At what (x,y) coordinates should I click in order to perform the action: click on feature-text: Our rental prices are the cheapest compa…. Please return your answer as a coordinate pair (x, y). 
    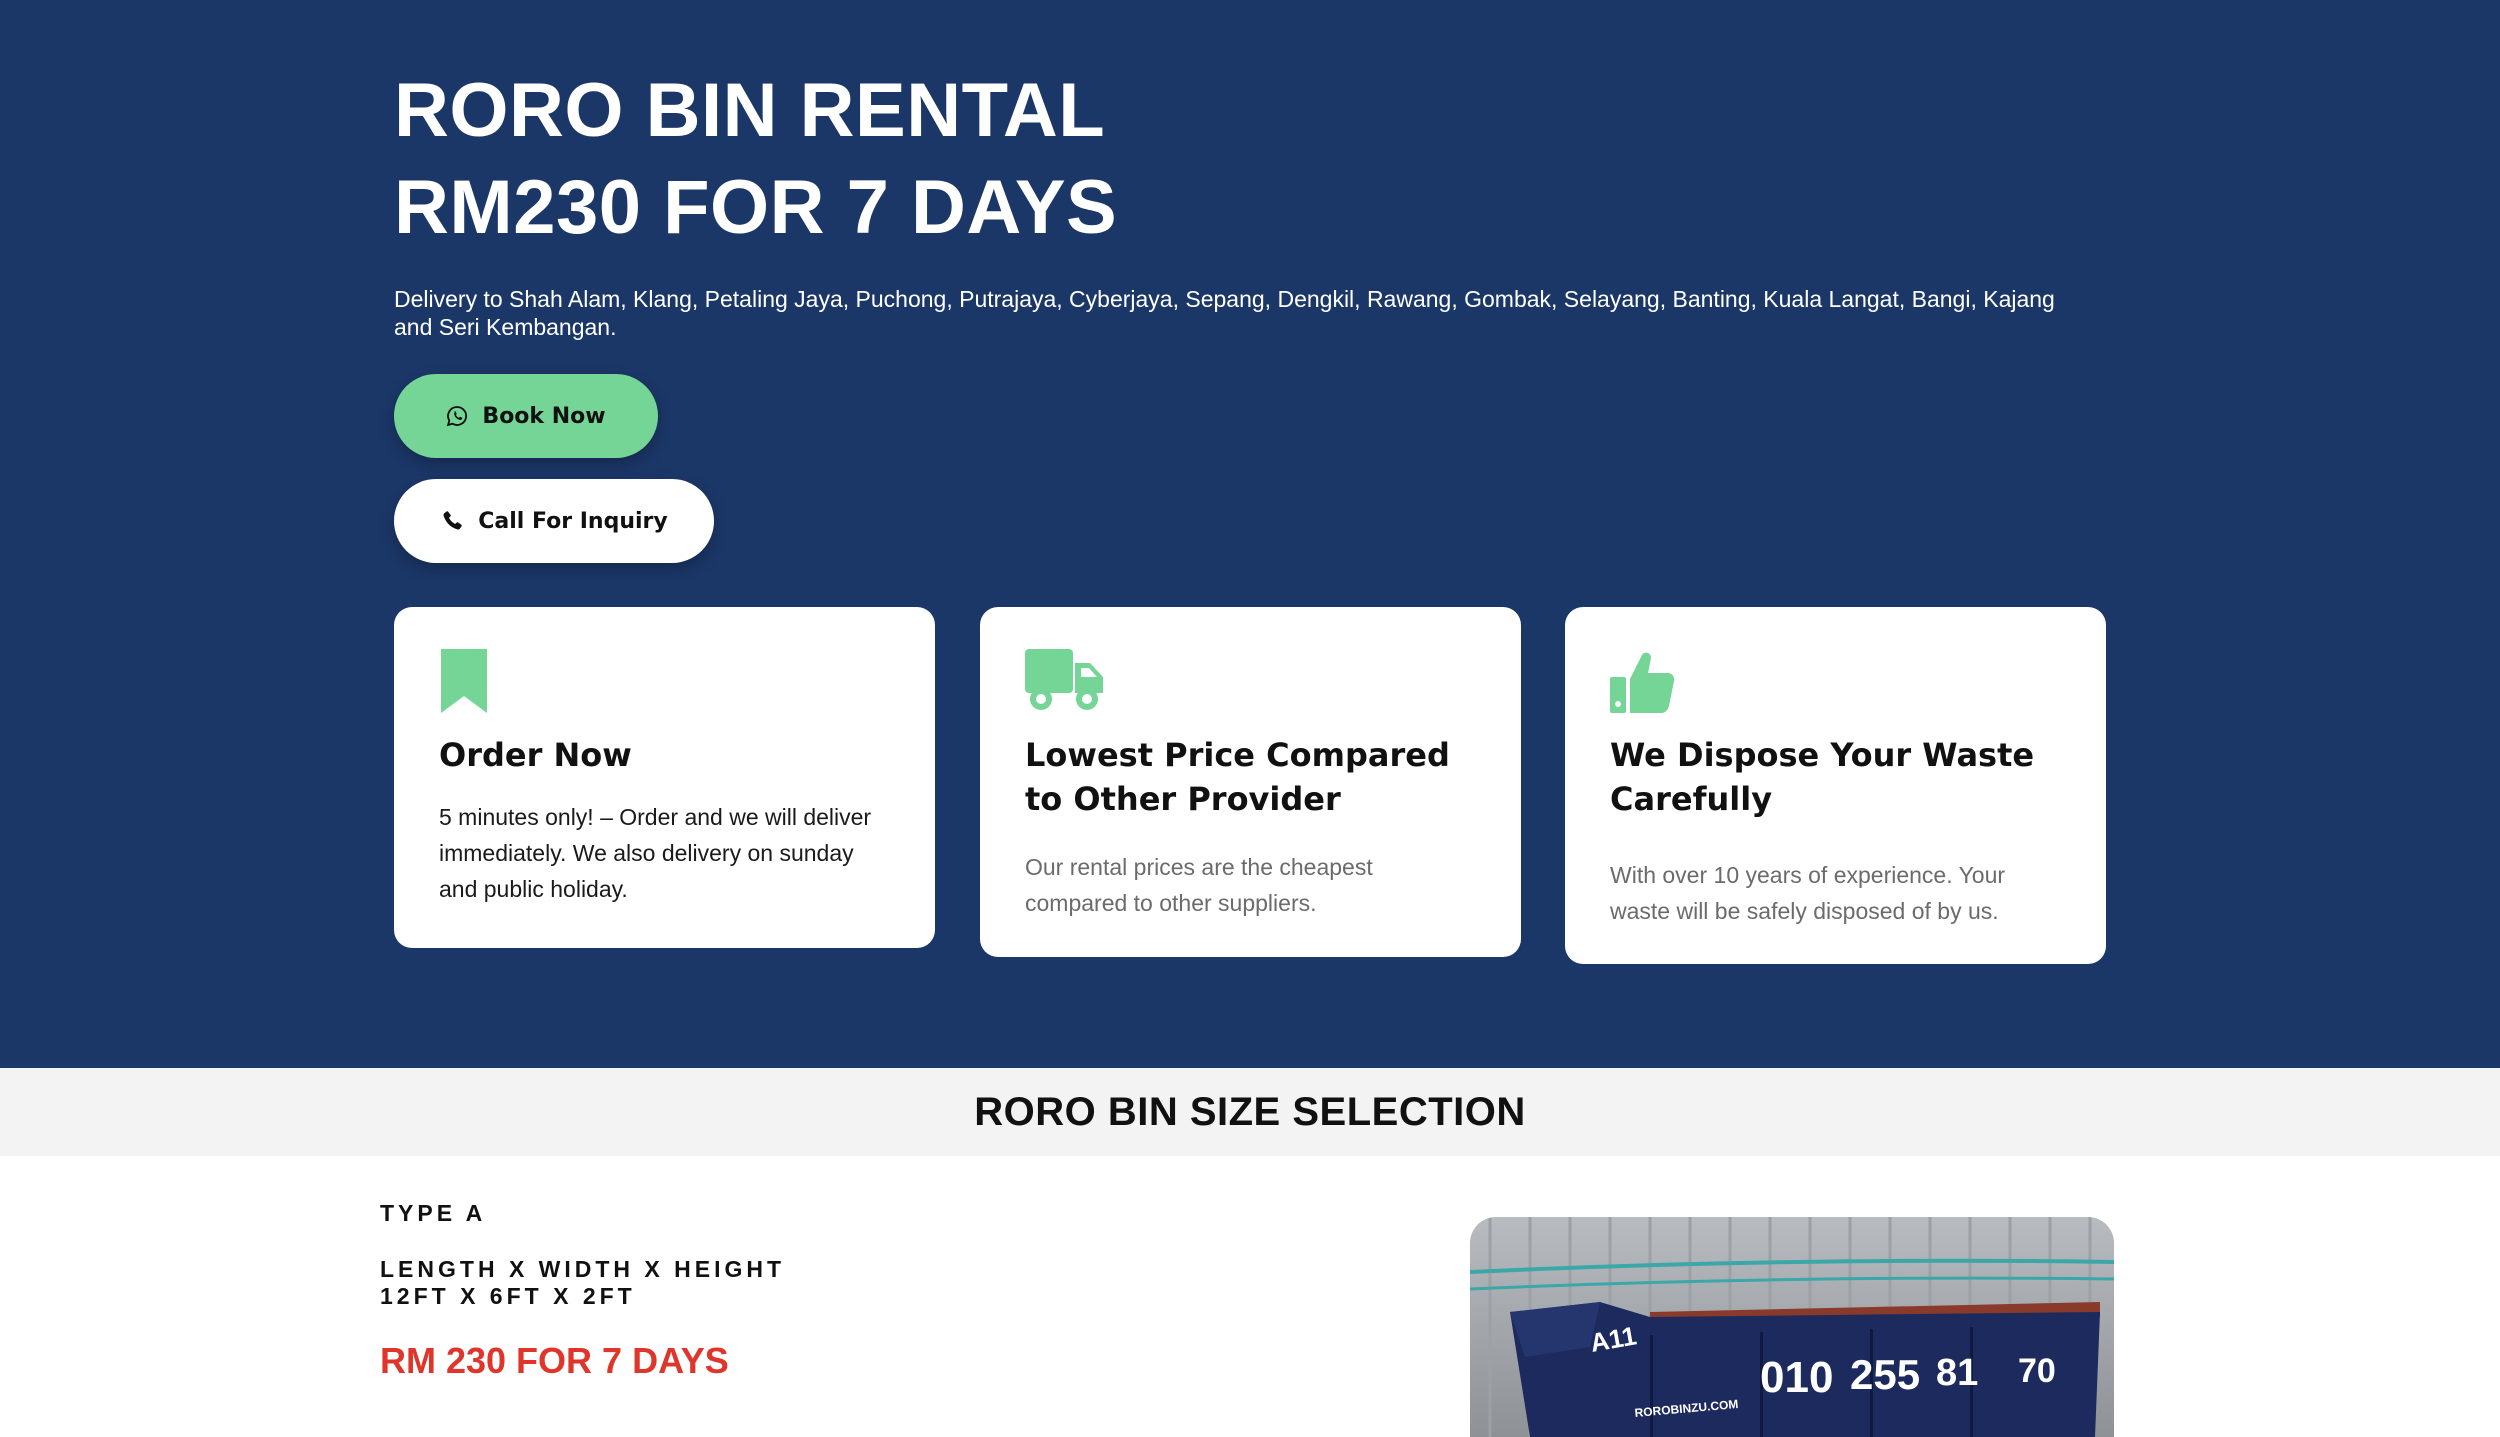
    Looking at the image, I should click on (1199, 885).